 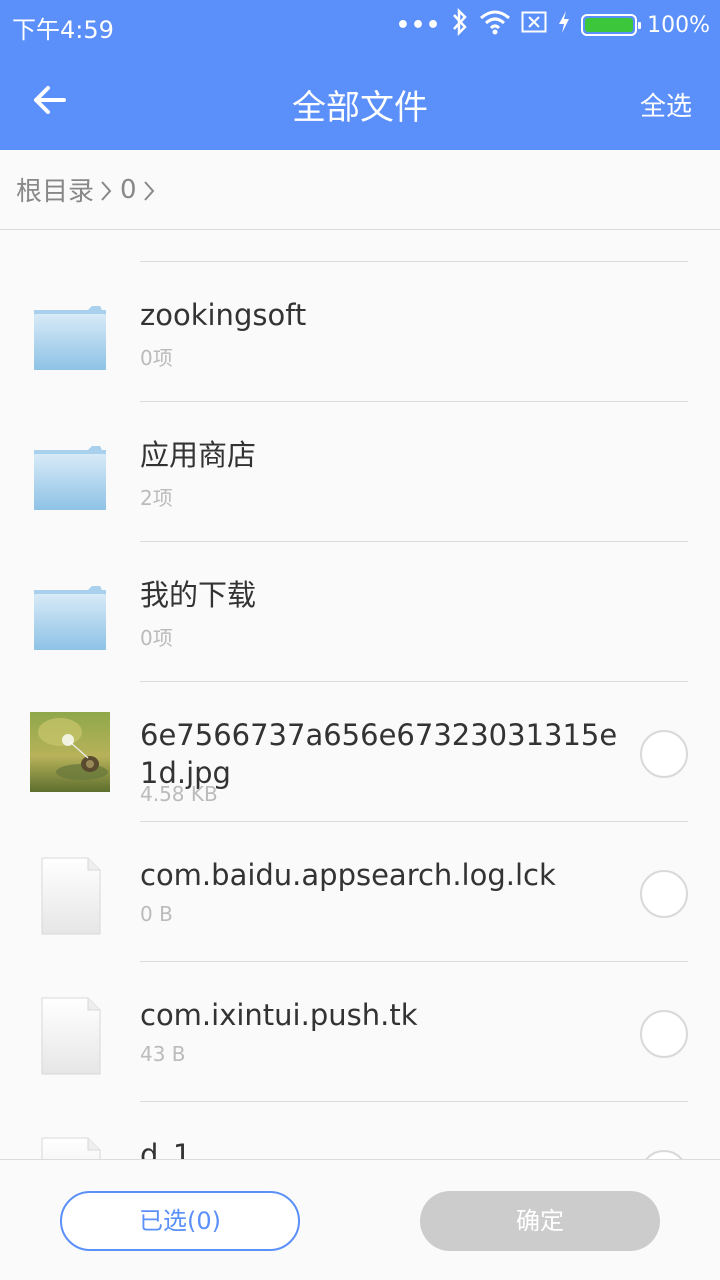 I want to click on file-name: 6e7566737a656e67323031315e1d.jpg, so click(x=379, y=754).